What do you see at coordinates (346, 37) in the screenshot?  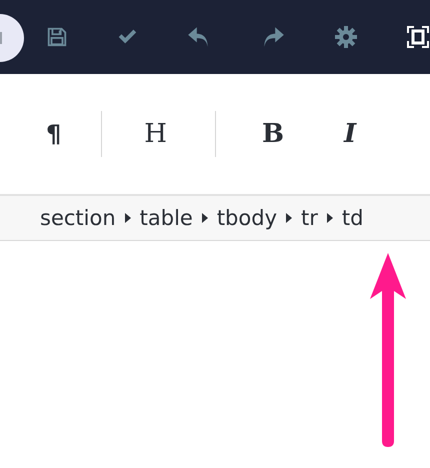 I see `settings-icon` at bounding box center [346, 37].